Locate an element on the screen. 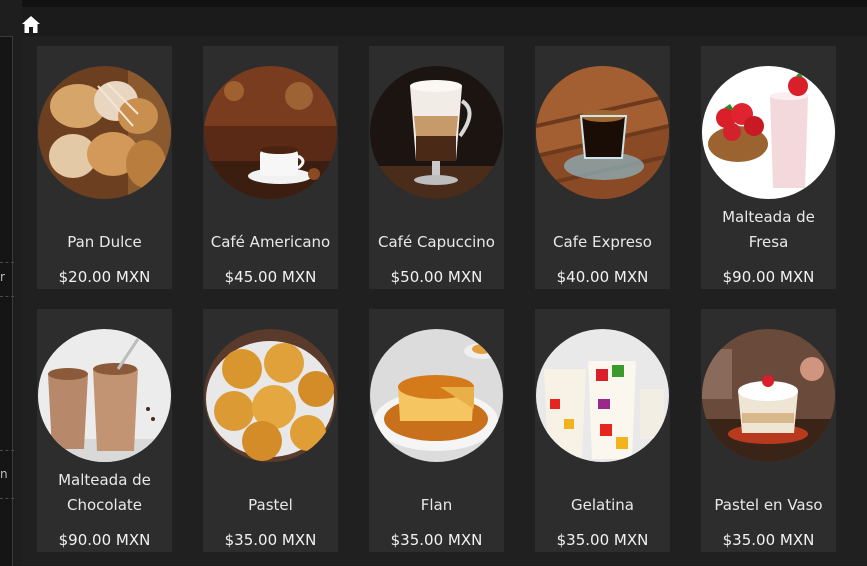 This screenshot has height=566, width=867. cafe-capuccino-image is located at coordinates (436, 132).